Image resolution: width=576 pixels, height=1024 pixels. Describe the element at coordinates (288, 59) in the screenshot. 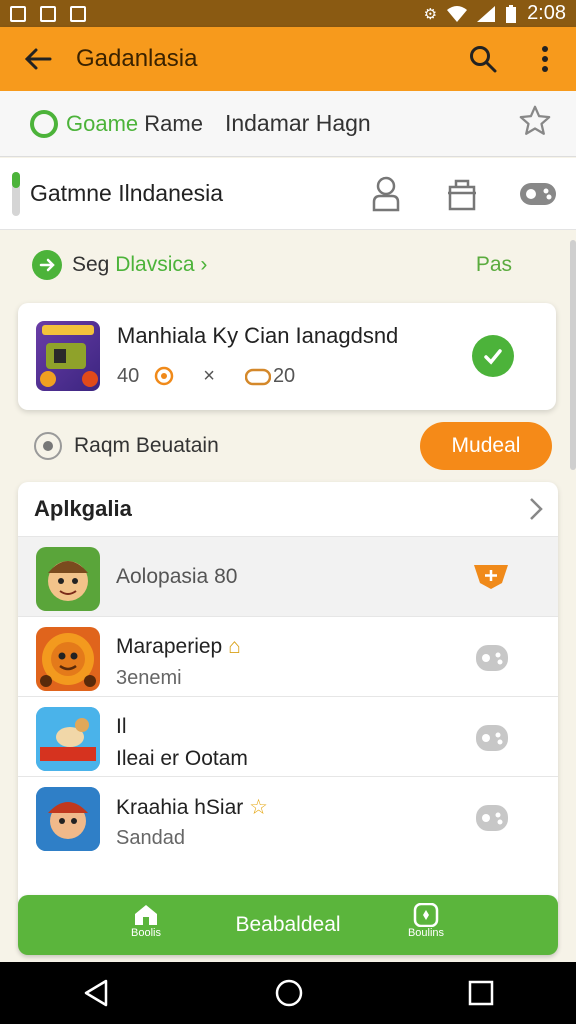

I see `app-bar: Gadanlasia` at that location.